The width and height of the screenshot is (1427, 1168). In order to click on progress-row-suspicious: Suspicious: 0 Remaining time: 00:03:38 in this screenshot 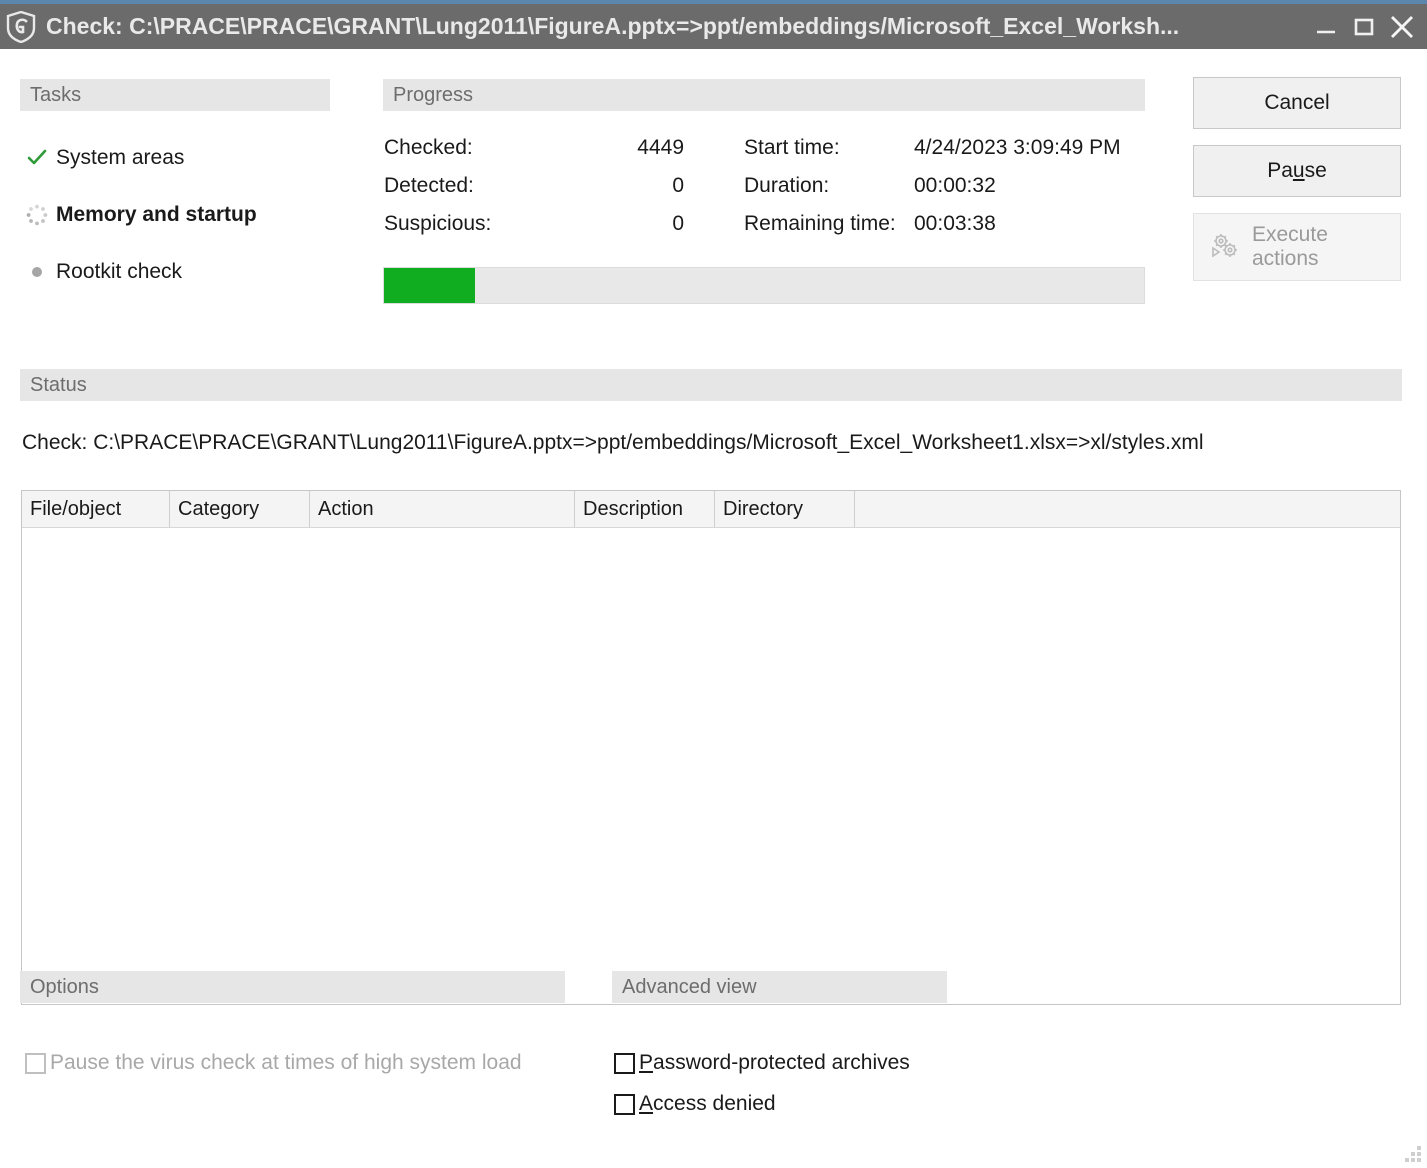, I will do `click(764, 224)`.